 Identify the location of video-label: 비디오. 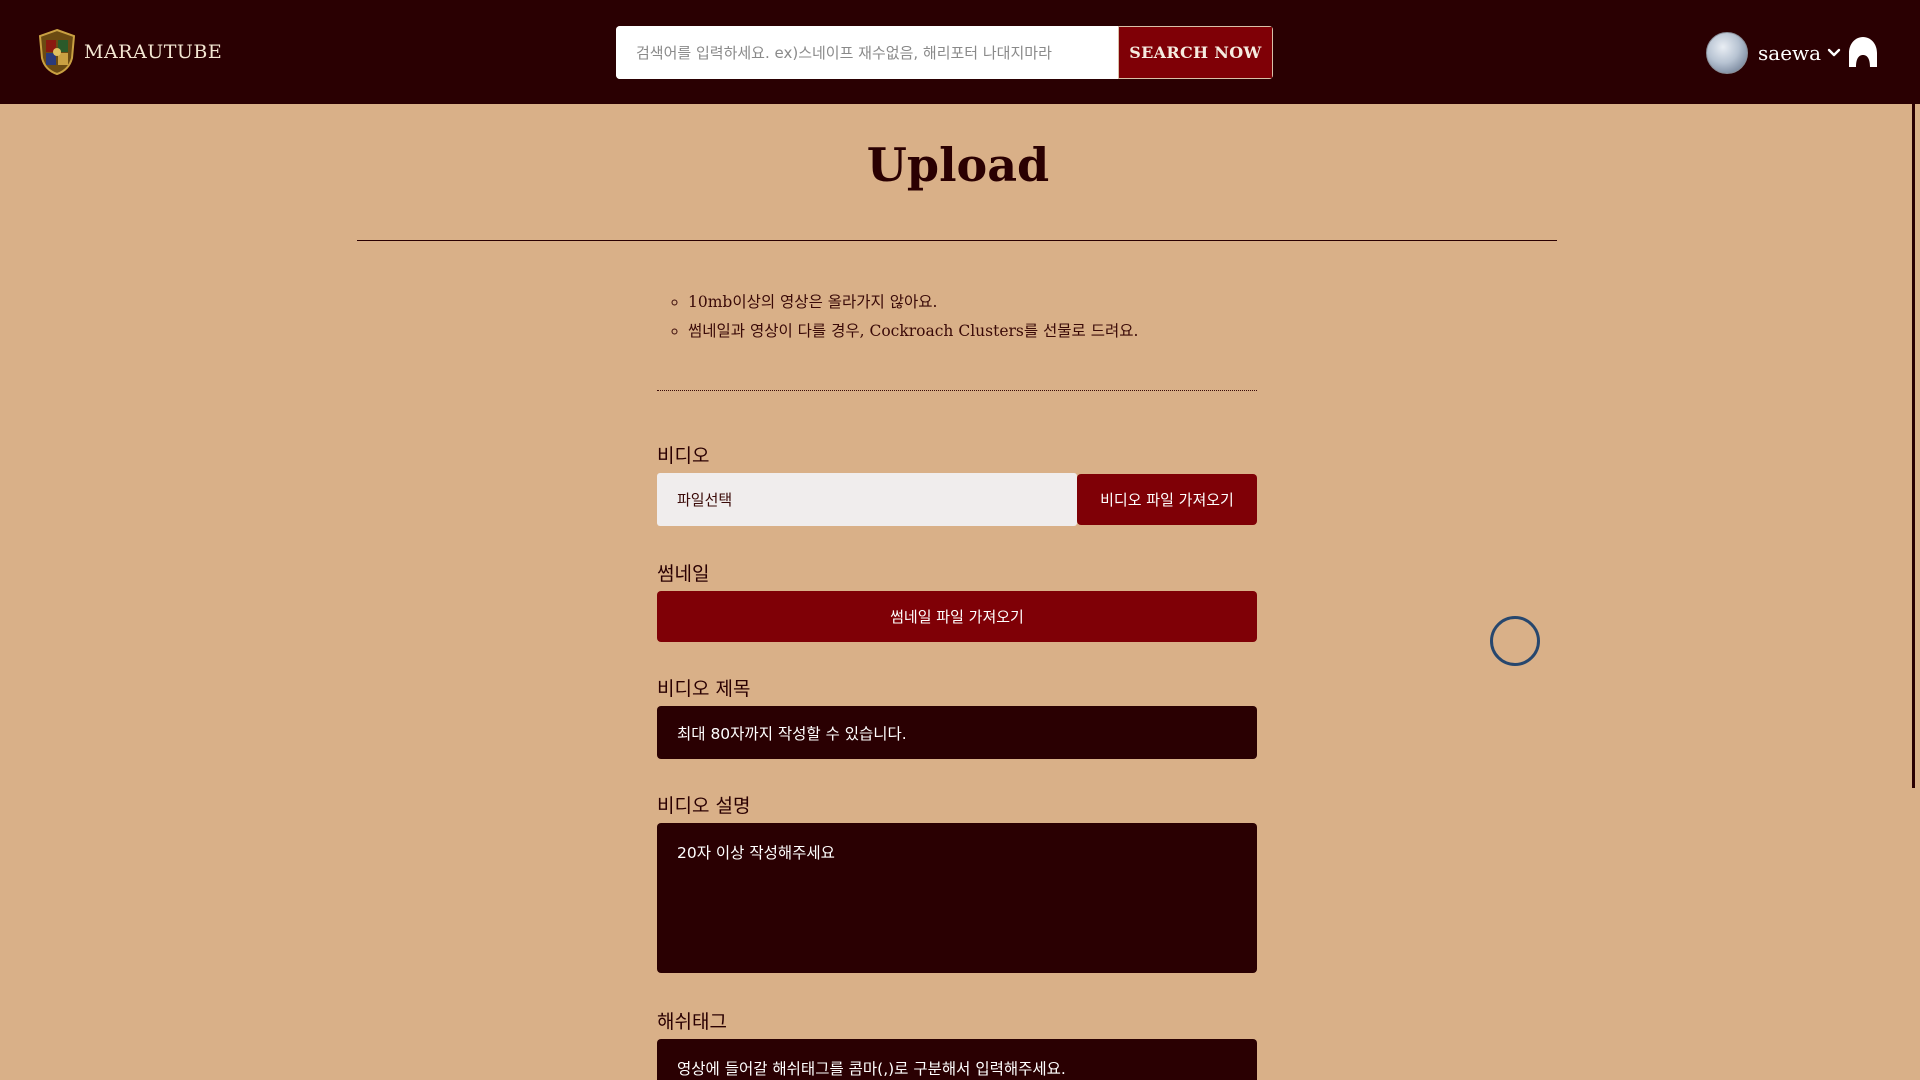
(683, 456).